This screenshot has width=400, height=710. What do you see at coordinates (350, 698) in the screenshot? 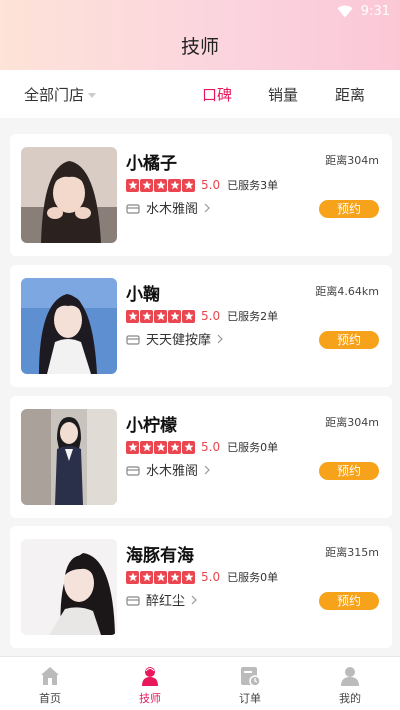
I see `tab-label: 我的` at bounding box center [350, 698].